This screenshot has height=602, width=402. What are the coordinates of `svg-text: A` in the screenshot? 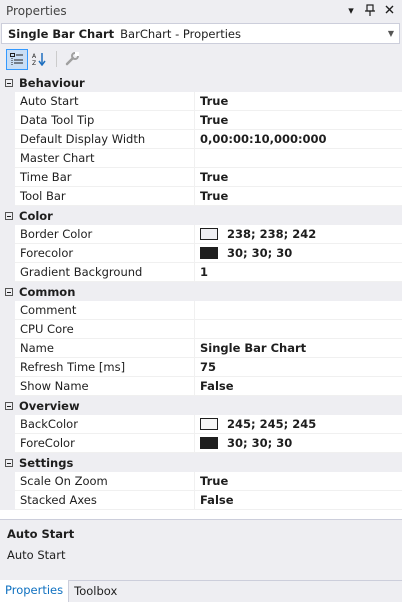 It's located at (34, 56).